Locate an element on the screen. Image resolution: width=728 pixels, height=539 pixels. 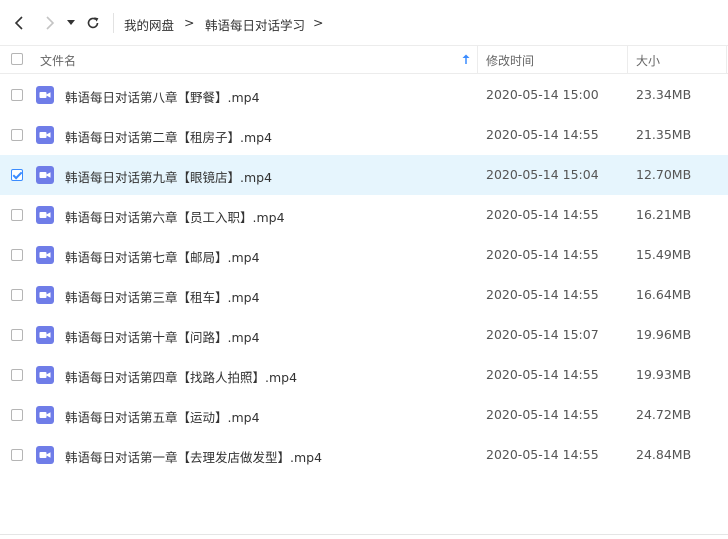
file-size: 24.72MB is located at coordinates (664, 414).